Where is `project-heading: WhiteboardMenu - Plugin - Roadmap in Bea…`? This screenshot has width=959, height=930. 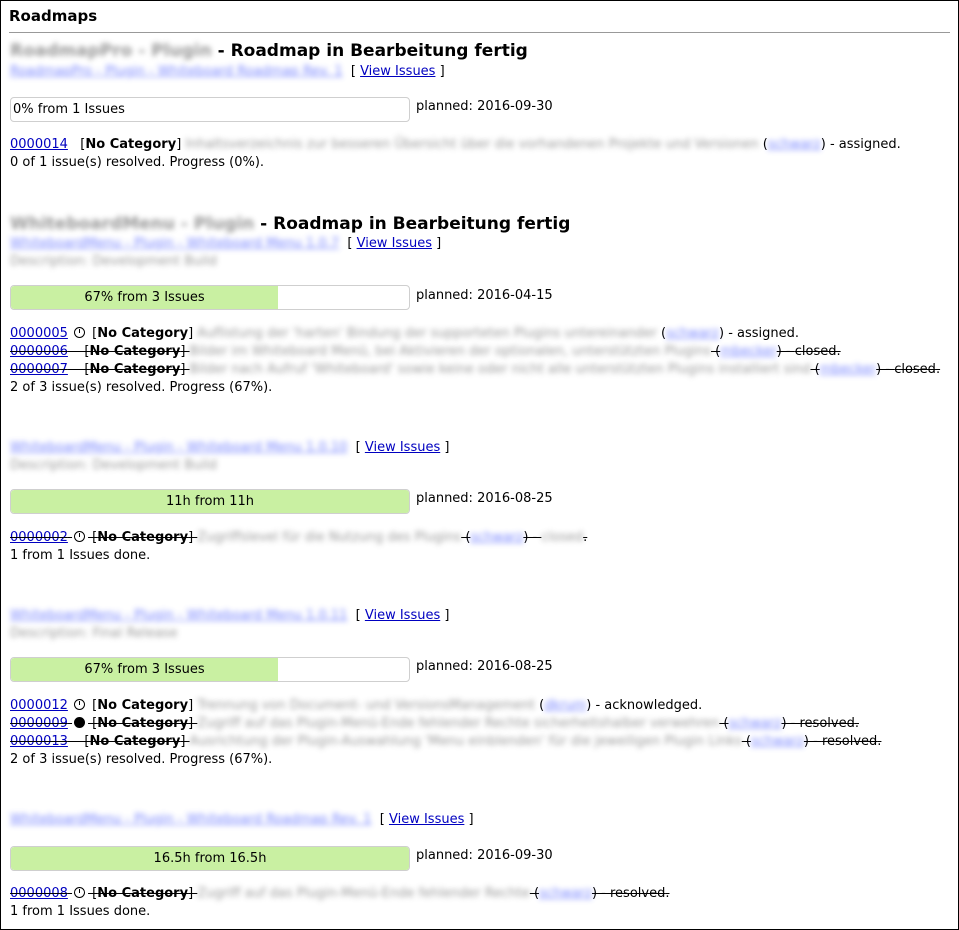 project-heading: WhiteboardMenu - Plugin - Roadmap in Bea… is located at coordinates (290, 224).